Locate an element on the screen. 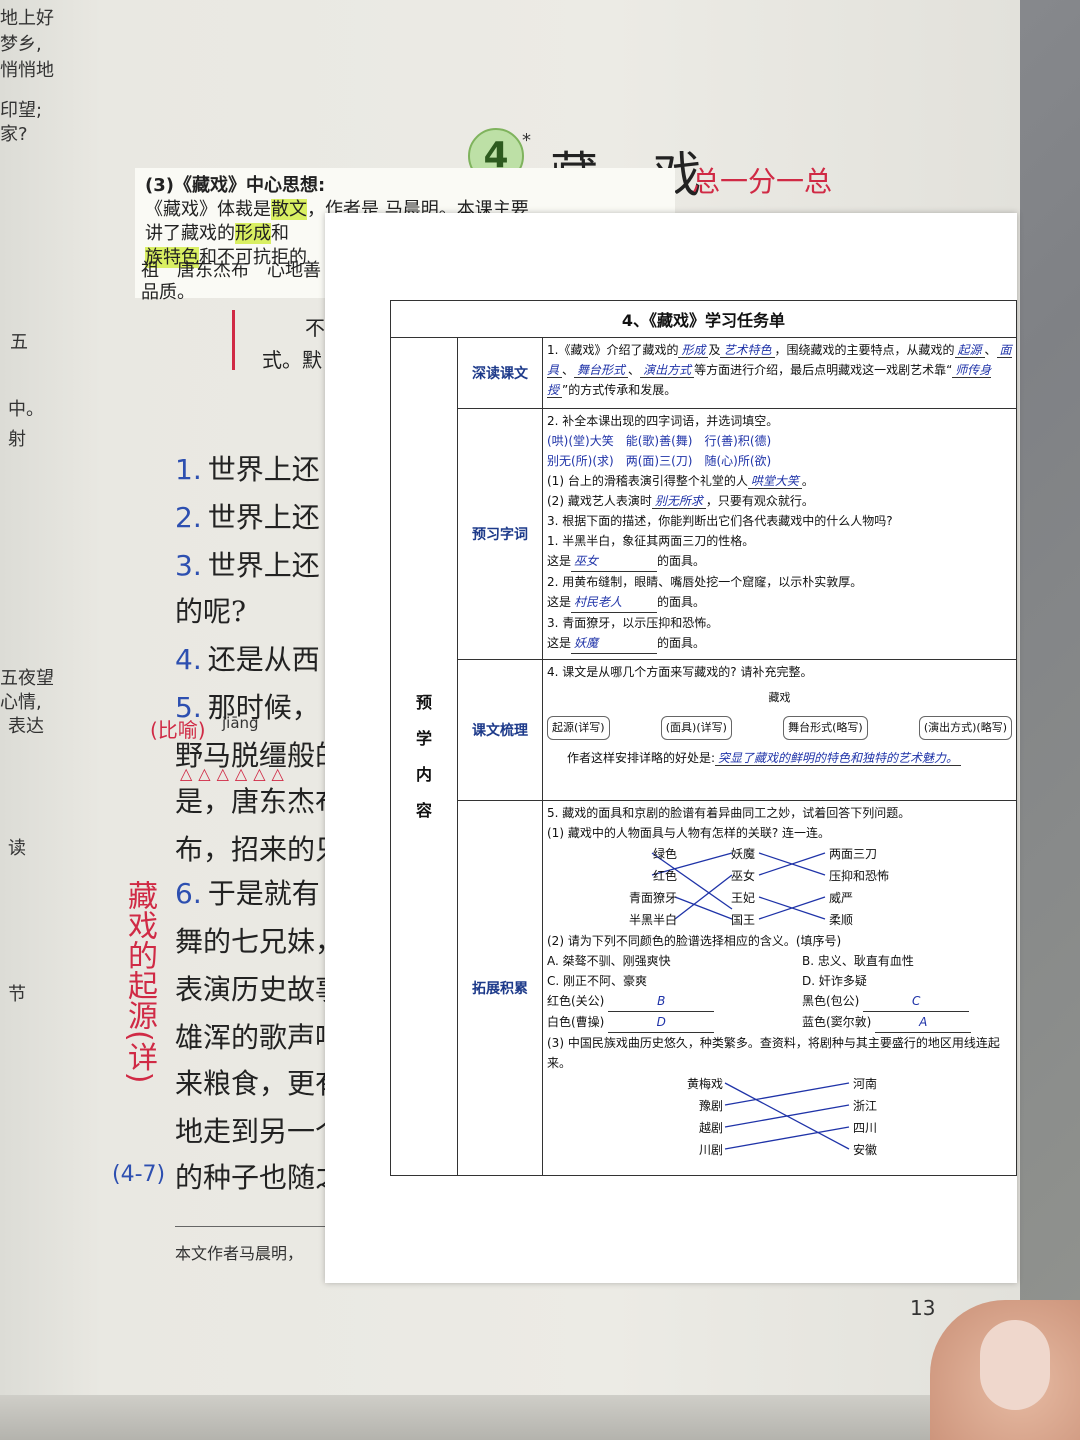 The image size is (1080, 1440). body-line: 表演历史故事 is located at coordinates (259, 989).